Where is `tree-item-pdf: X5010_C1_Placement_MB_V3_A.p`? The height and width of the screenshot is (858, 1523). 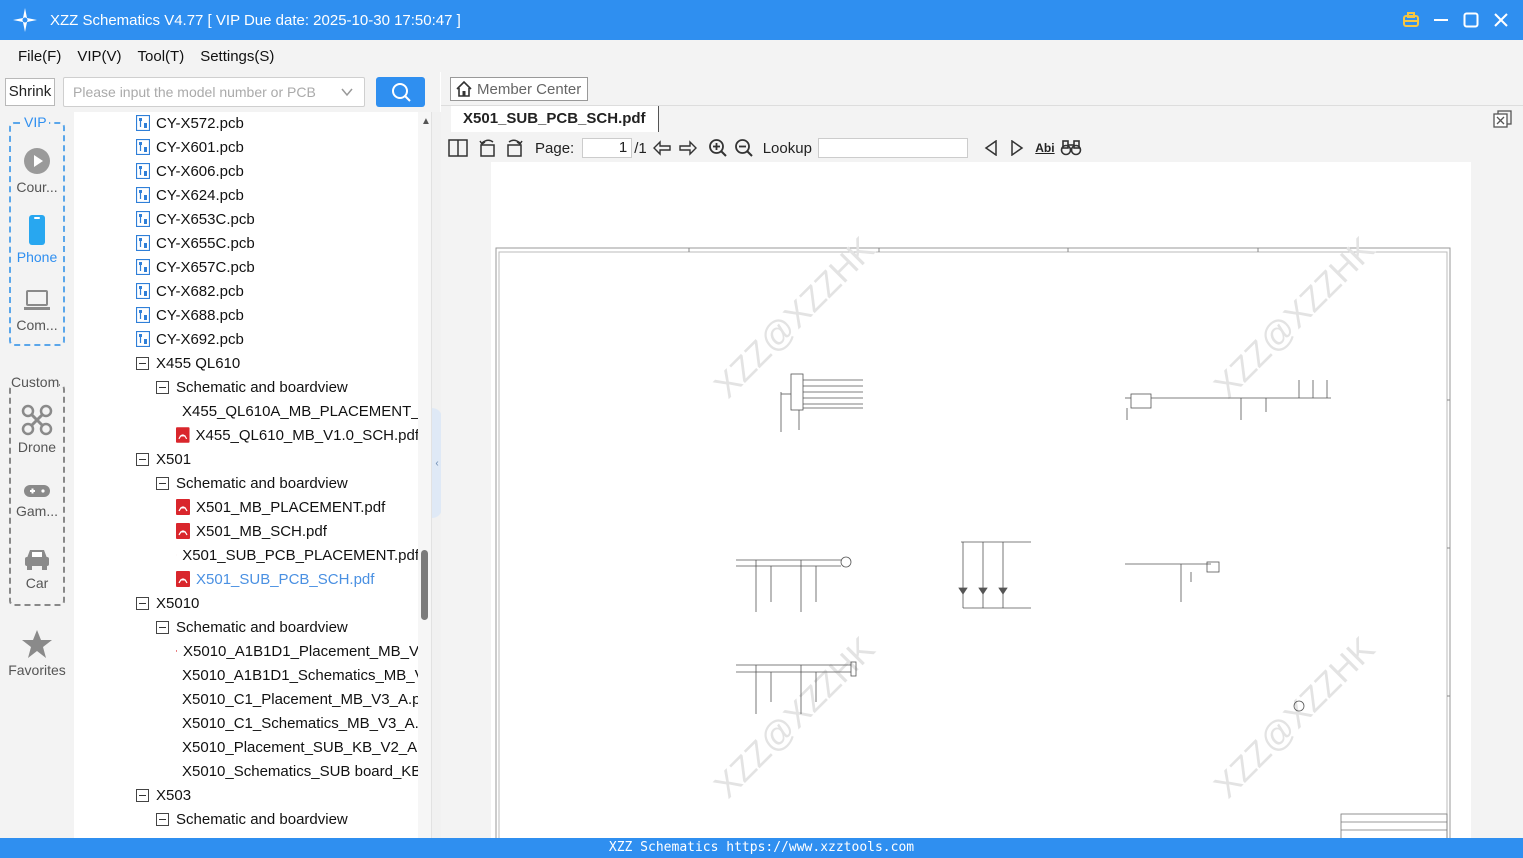 tree-item-pdf: X5010_C1_Placement_MB_V3_A.p is located at coordinates (246, 699).